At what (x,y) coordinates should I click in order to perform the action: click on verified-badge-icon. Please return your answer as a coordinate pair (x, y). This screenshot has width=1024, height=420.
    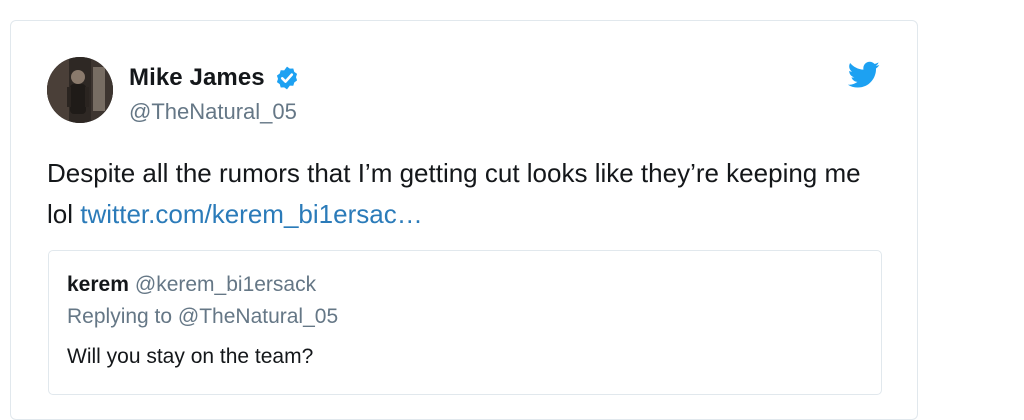
    Looking at the image, I should click on (286, 78).